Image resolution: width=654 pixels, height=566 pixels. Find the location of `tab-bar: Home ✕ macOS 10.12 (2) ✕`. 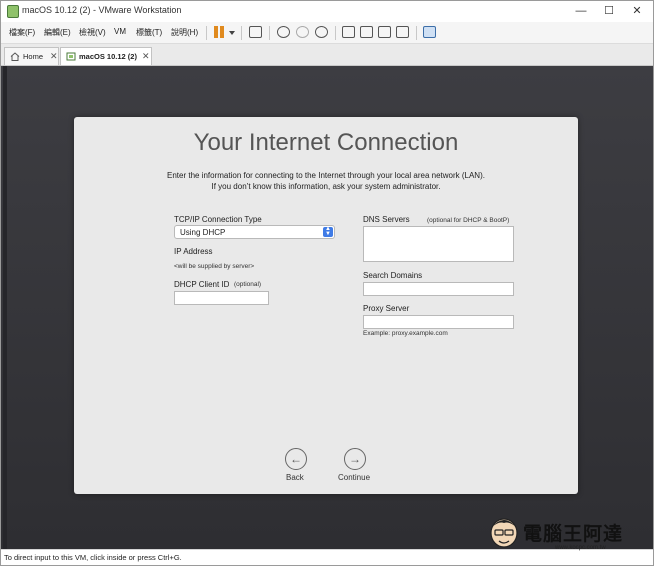

tab-bar: Home ✕ macOS 10.12 (2) ✕ is located at coordinates (327, 55).